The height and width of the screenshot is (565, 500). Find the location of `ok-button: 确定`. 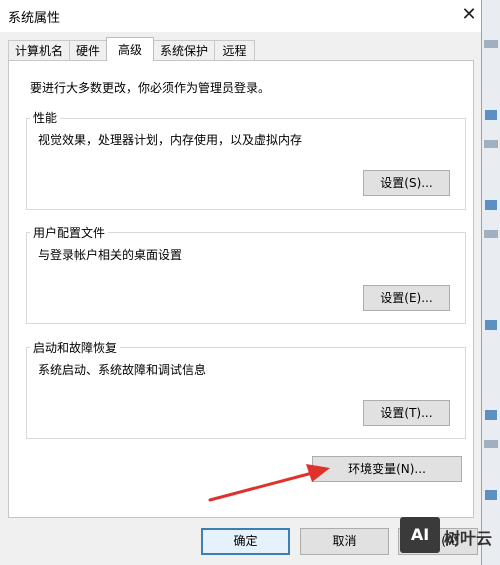

ok-button: 确定 is located at coordinates (245, 541).